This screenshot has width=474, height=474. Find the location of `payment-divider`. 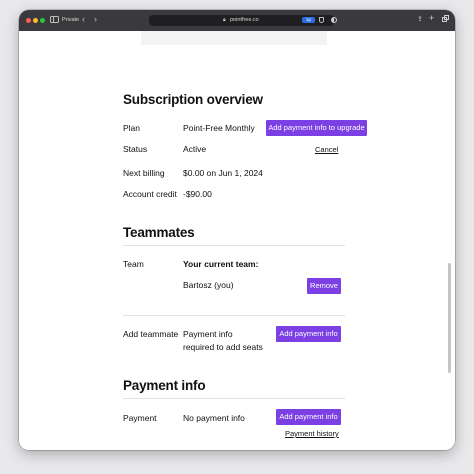

payment-divider is located at coordinates (234, 398).